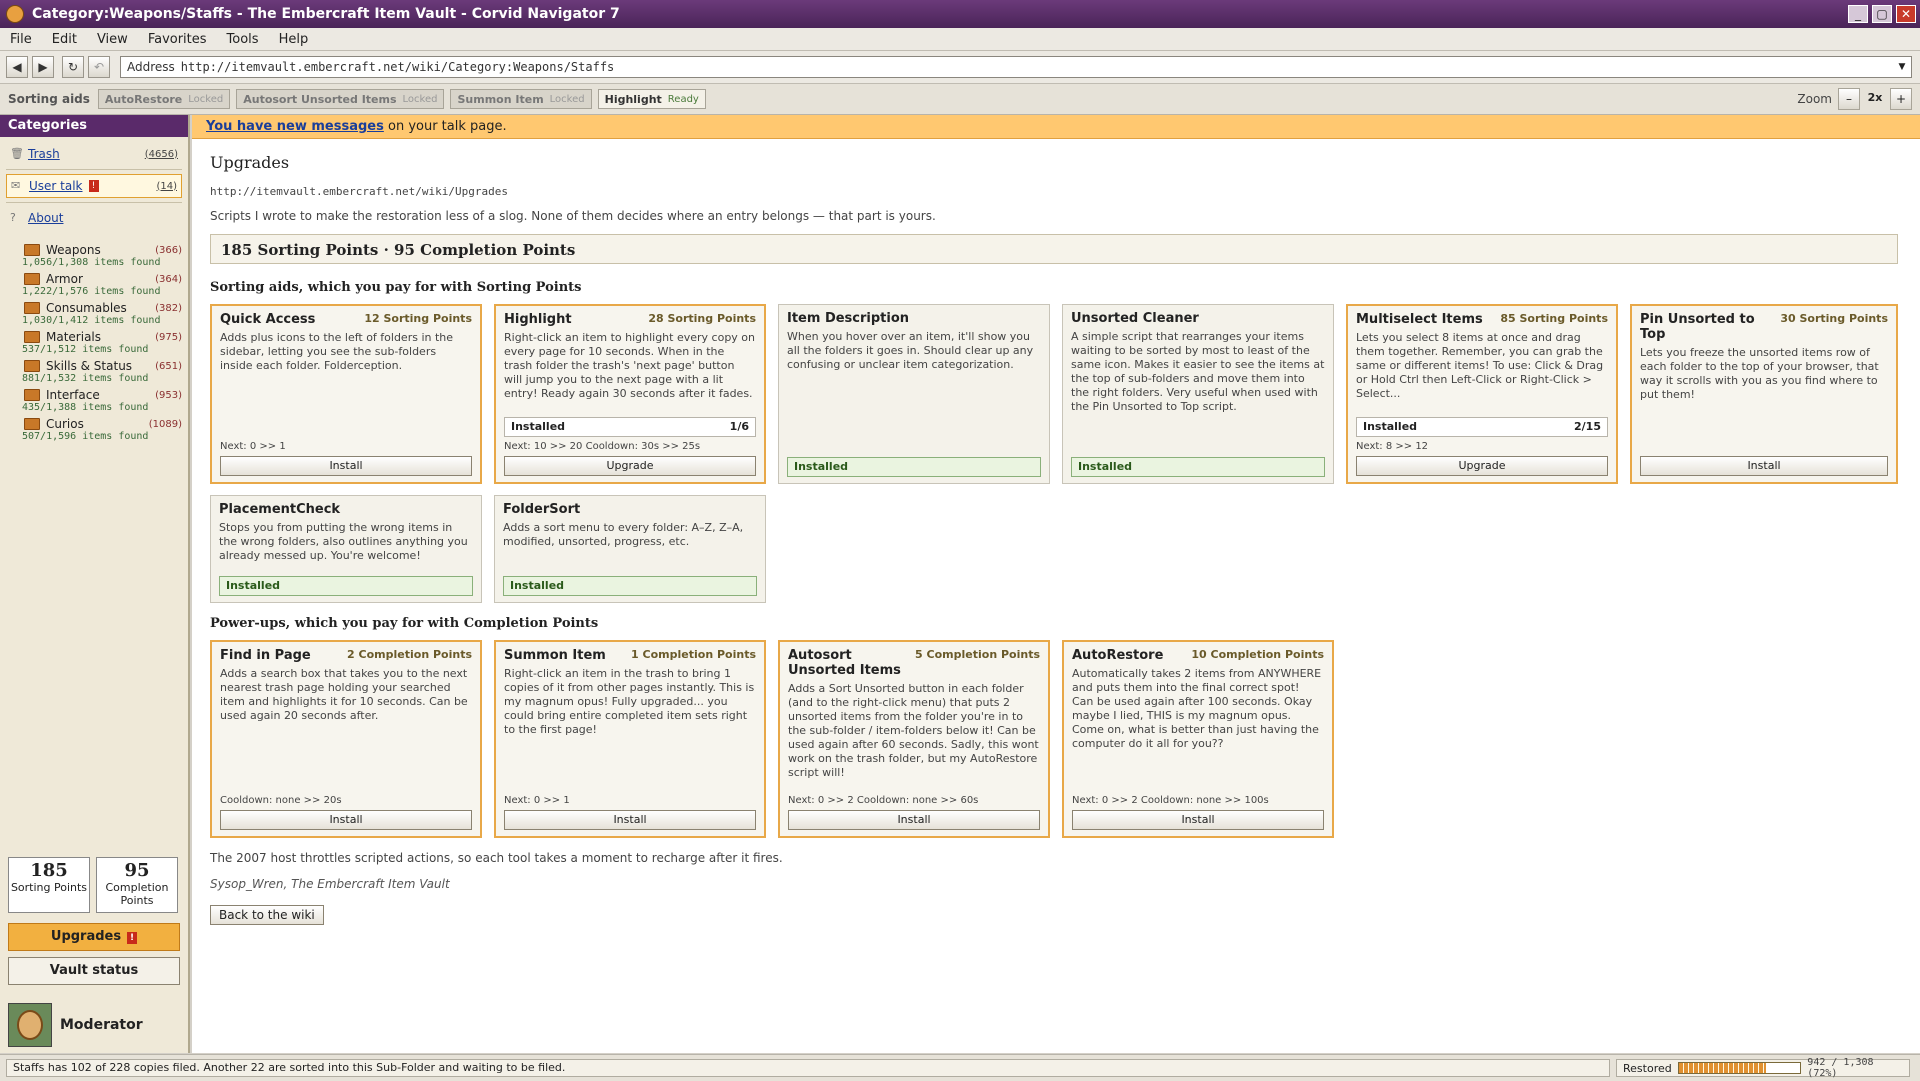 The width and height of the screenshot is (1920, 1081). I want to click on sidebar-divider, so click(94, 202).